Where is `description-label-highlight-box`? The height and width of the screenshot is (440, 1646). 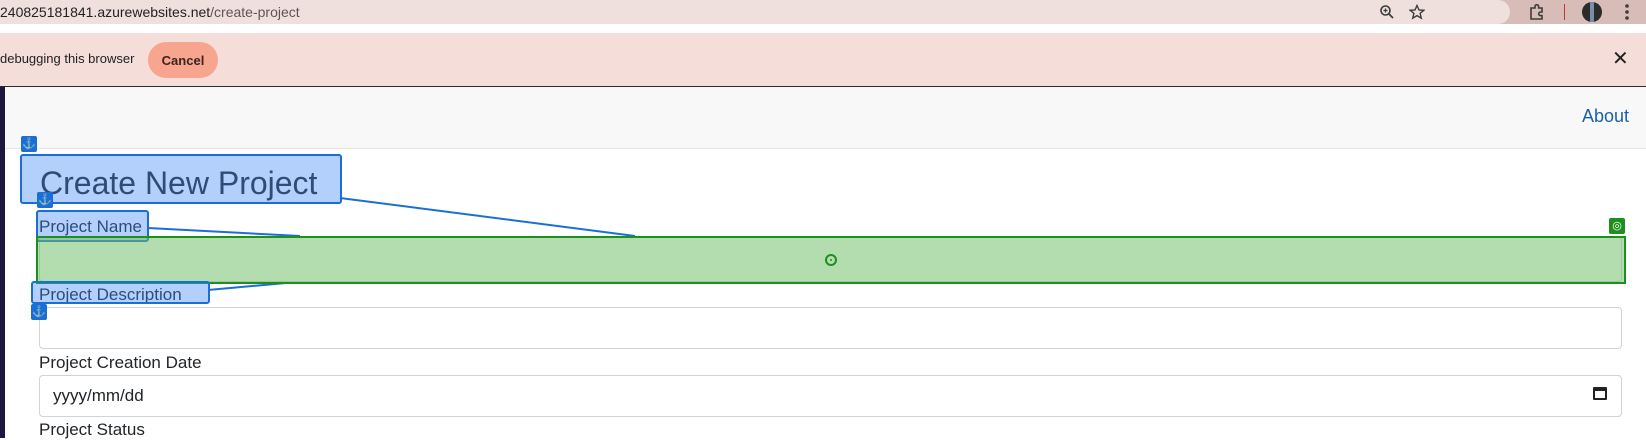 description-label-highlight-box is located at coordinates (120, 292).